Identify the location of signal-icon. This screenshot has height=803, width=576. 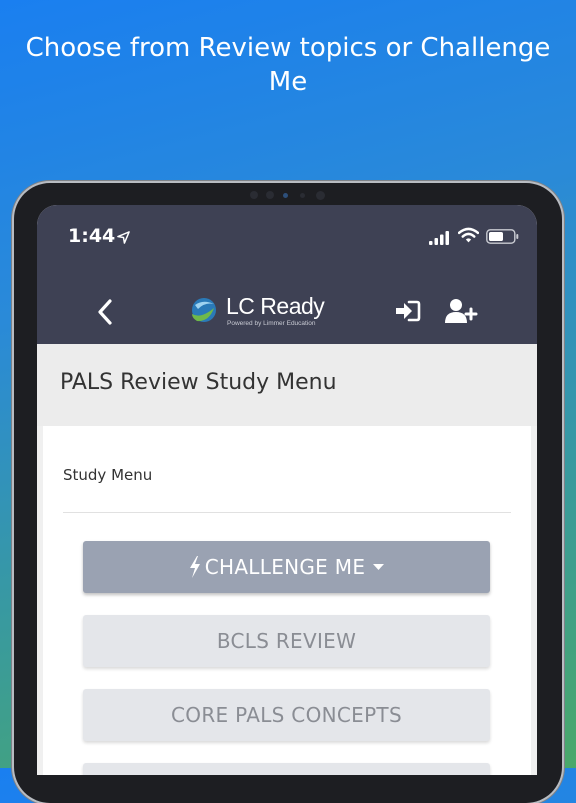
(440, 239).